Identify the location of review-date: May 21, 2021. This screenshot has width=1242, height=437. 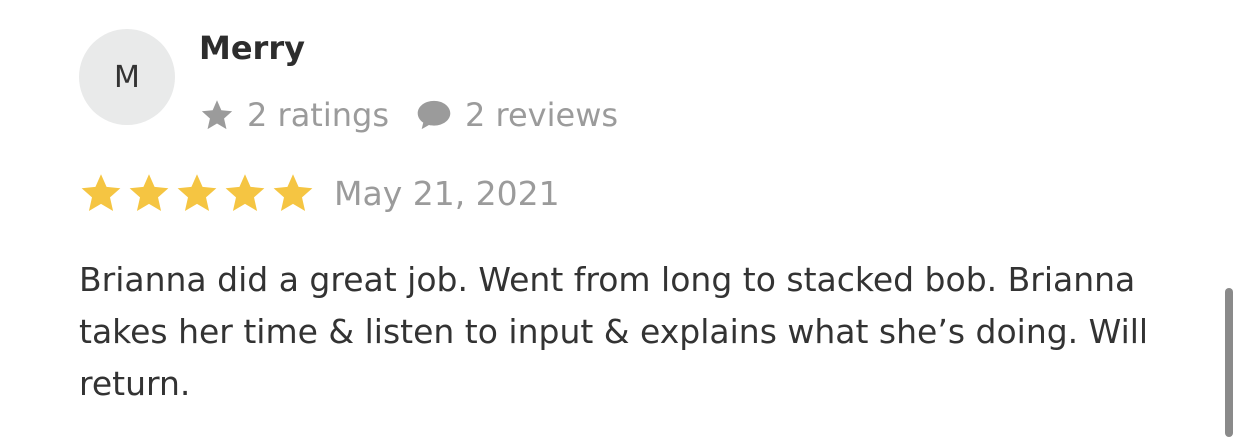
(447, 193).